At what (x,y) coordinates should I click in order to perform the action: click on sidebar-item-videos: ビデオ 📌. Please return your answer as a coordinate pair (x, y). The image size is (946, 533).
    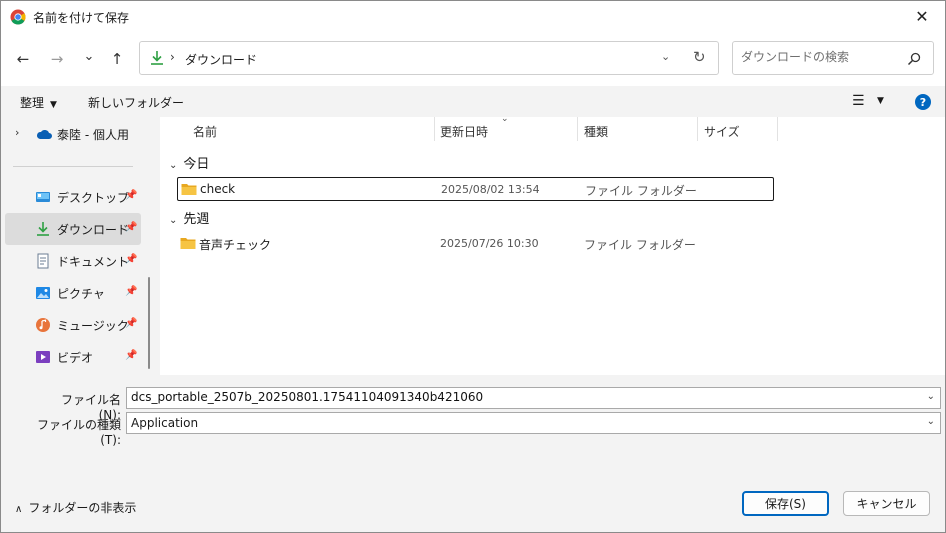
    Looking at the image, I should click on (73, 357).